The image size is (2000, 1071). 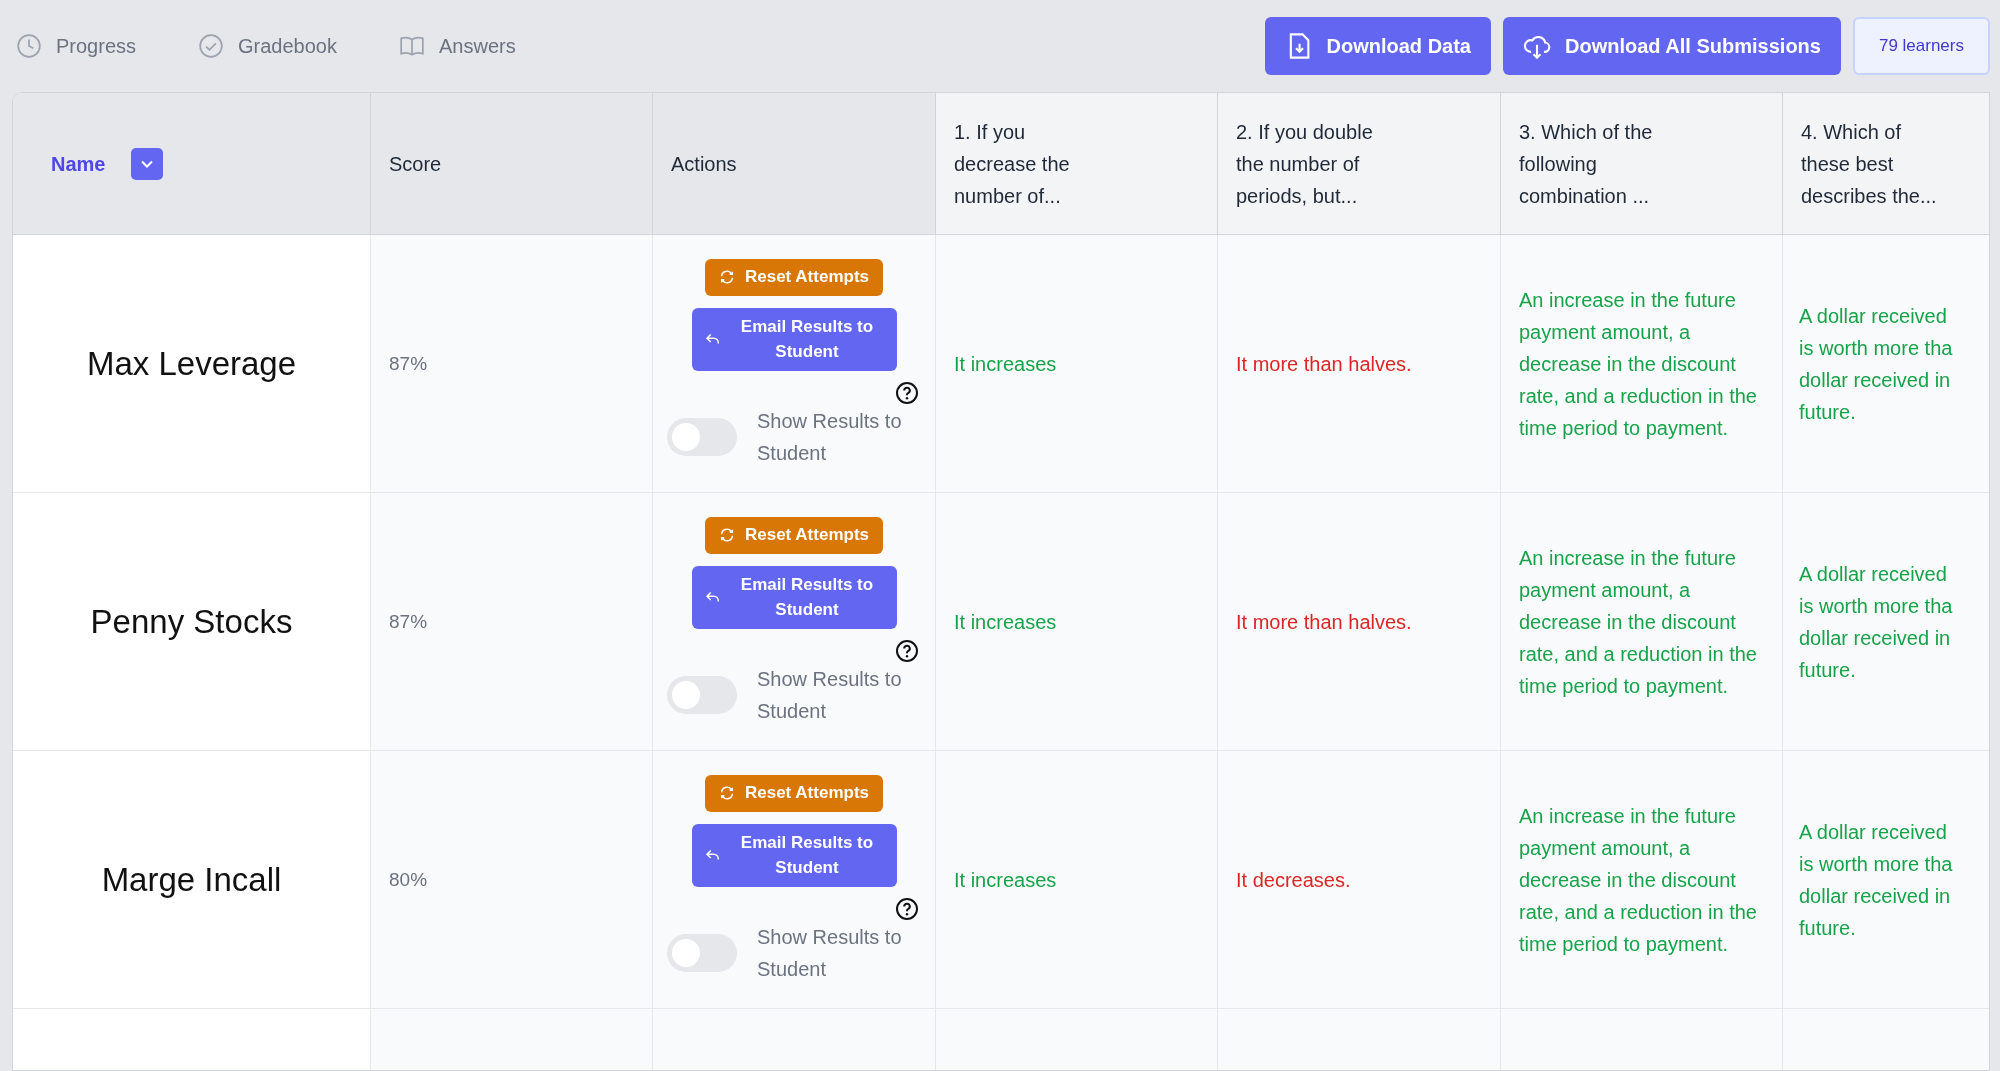 I want to click on column-header: Actions, so click(x=704, y=164).